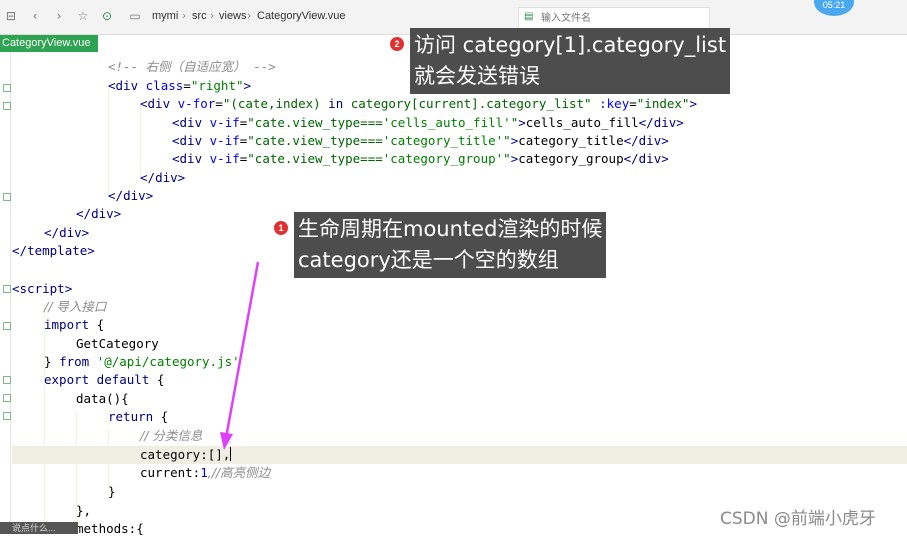  Describe the element at coordinates (397, 44) in the screenshot. I see `annotation-2-badge: 2` at that location.